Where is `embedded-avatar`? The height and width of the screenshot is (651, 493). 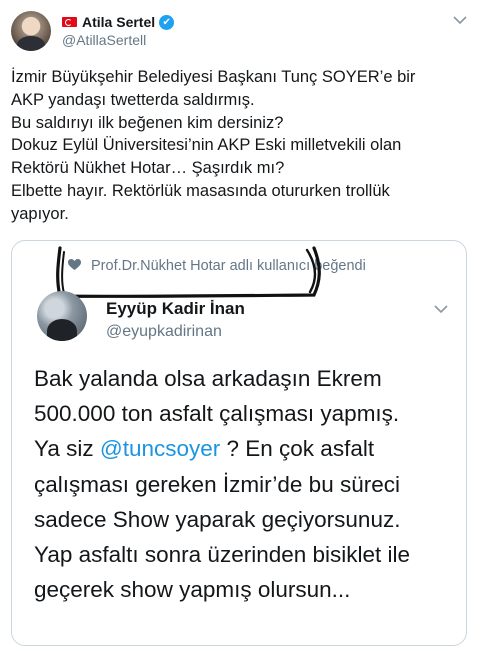 embedded-avatar is located at coordinates (62, 316).